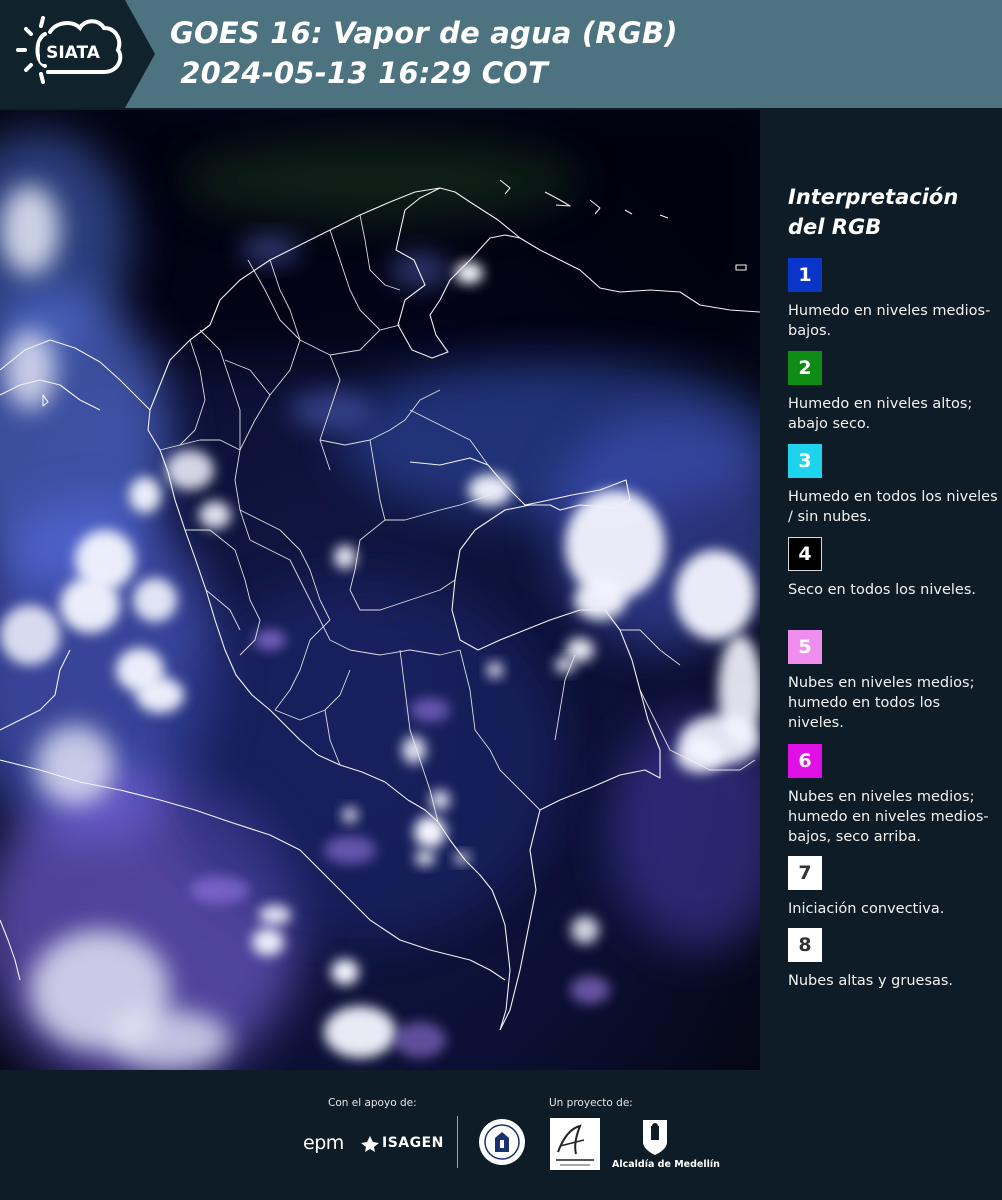  I want to click on area-metropolitana-logo, so click(575, 1144).